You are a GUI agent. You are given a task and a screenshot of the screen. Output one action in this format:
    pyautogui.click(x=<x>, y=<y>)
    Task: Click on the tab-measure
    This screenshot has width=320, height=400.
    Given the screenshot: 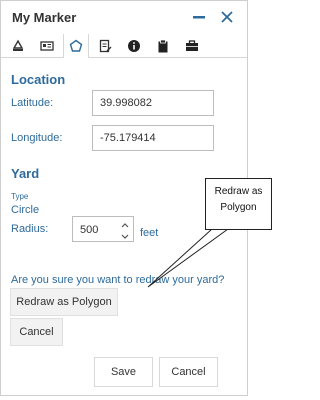 What is the action you would take?
    pyautogui.click(x=18, y=45)
    